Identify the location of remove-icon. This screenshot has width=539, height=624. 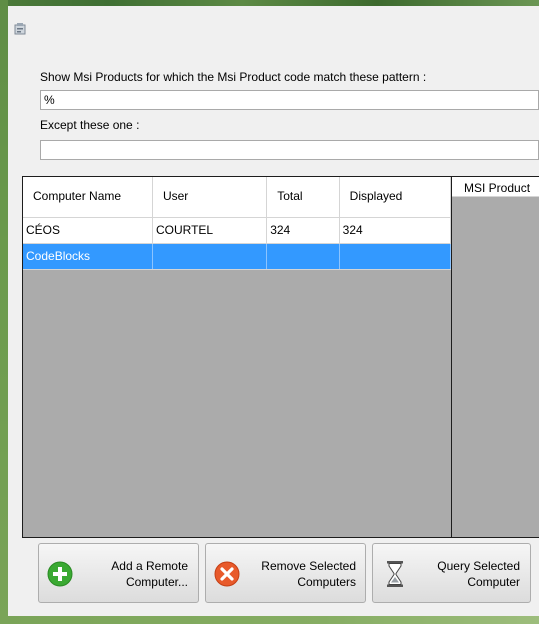
(227, 574).